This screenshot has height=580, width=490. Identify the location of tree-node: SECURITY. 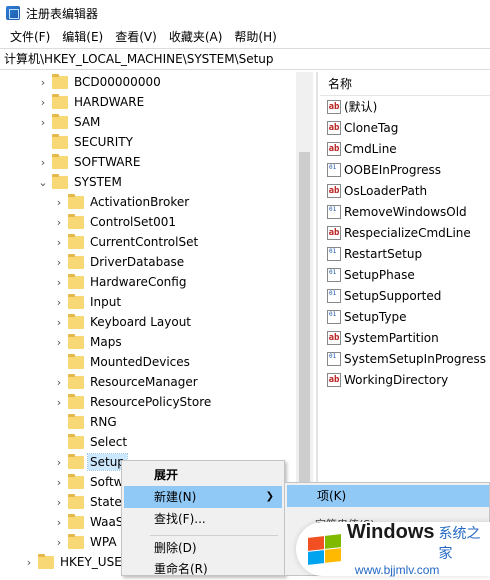
(85, 142).